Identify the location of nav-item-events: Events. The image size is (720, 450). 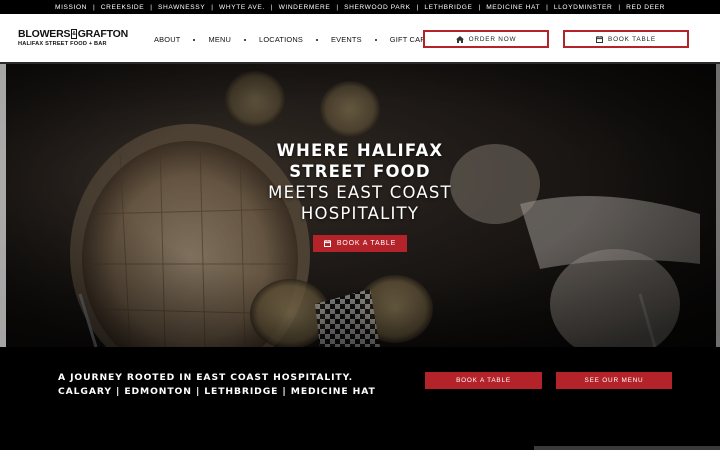
(346, 39).